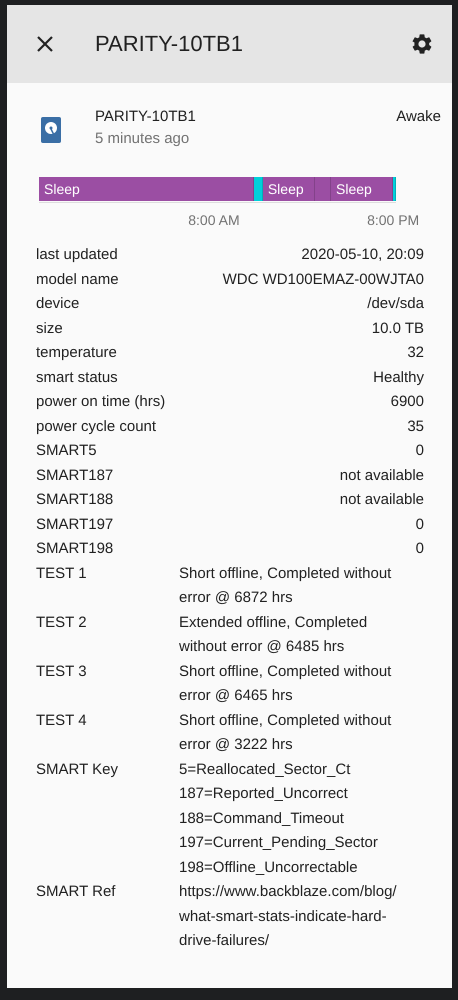  Describe the element at coordinates (169, 44) in the screenshot. I see `dialog-title: PARITY-10TB1` at that location.